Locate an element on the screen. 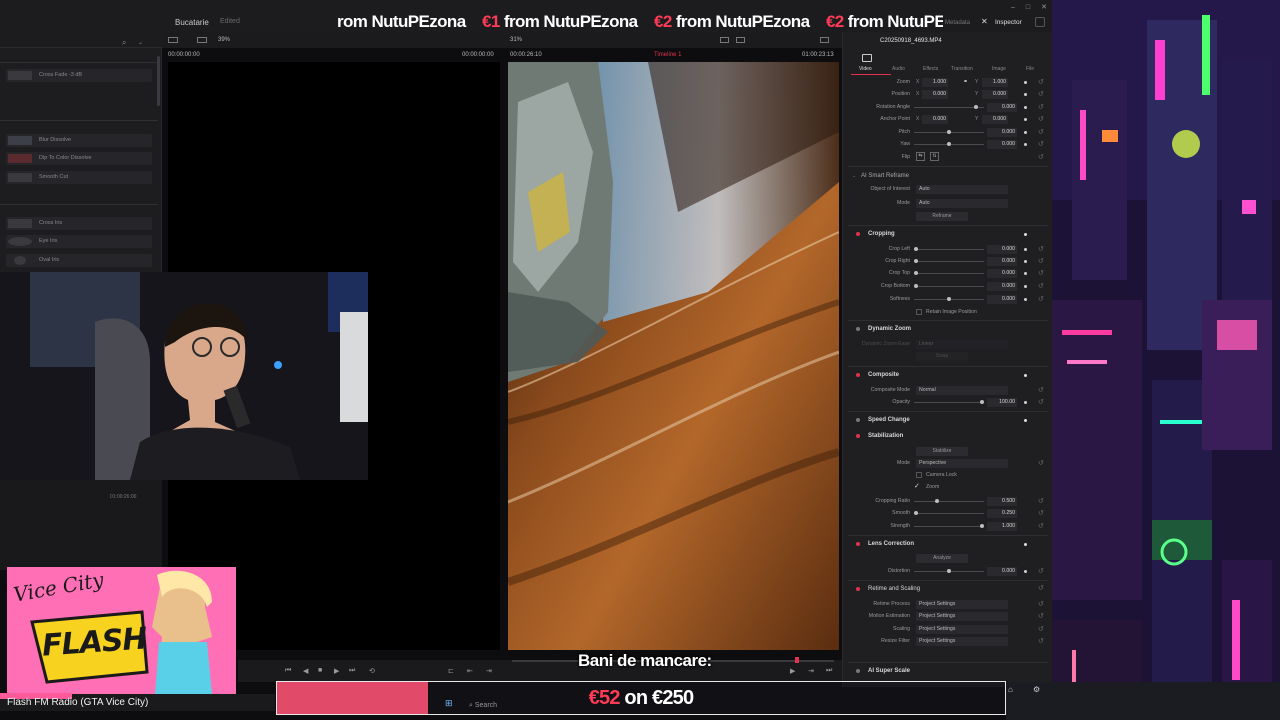 The height and width of the screenshot is (720, 1280). resize-filter-select: Project Settings is located at coordinates (962, 641).